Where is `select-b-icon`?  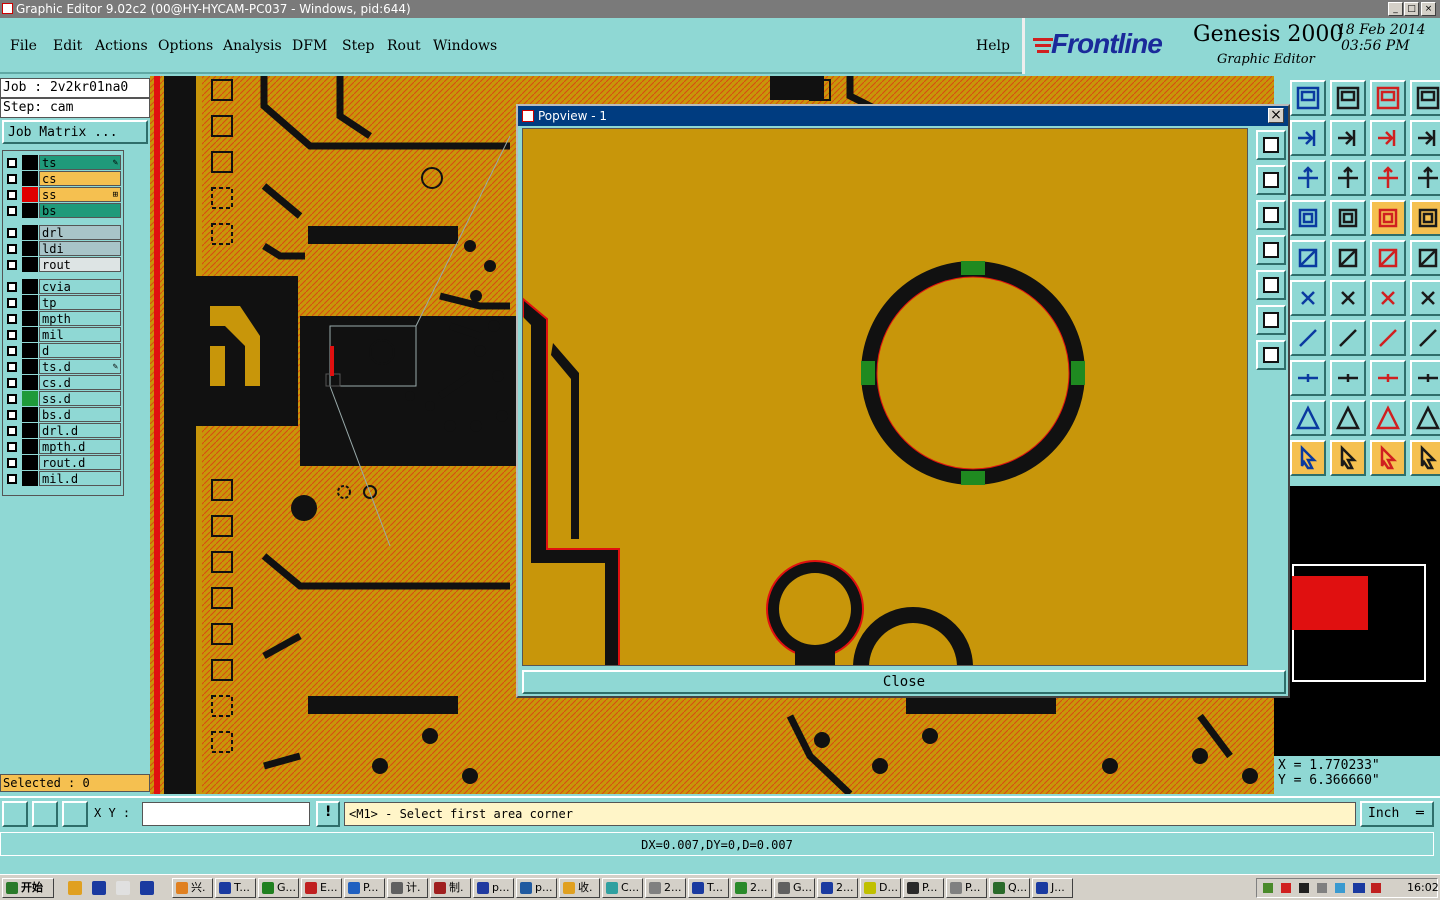
select-b-icon is located at coordinates (1348, 458).